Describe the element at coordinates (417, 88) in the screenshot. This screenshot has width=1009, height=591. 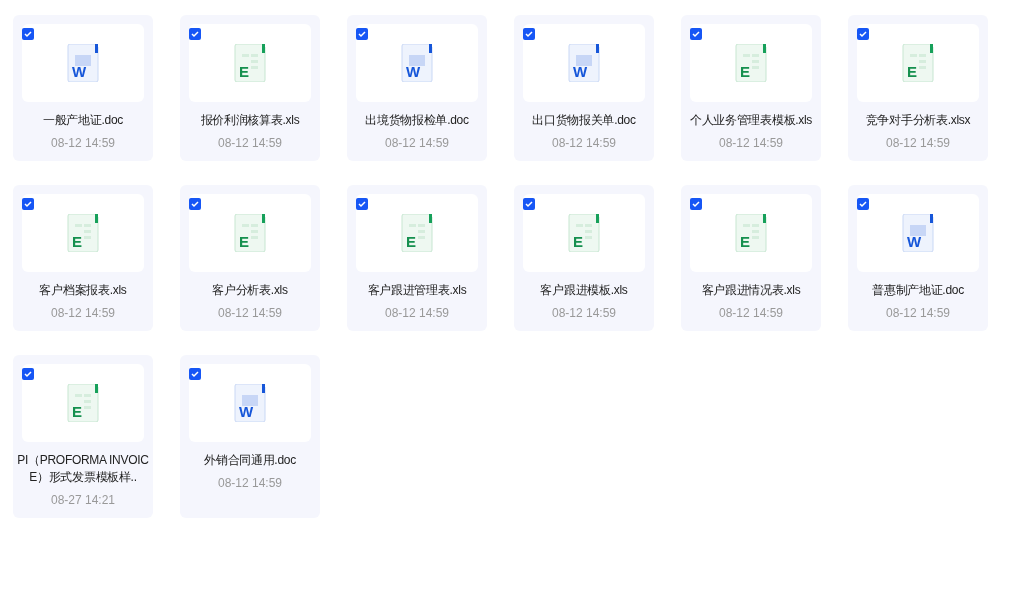
I see `file-card: W 出境货物报检单.doc 08-12 14:59` at that location.